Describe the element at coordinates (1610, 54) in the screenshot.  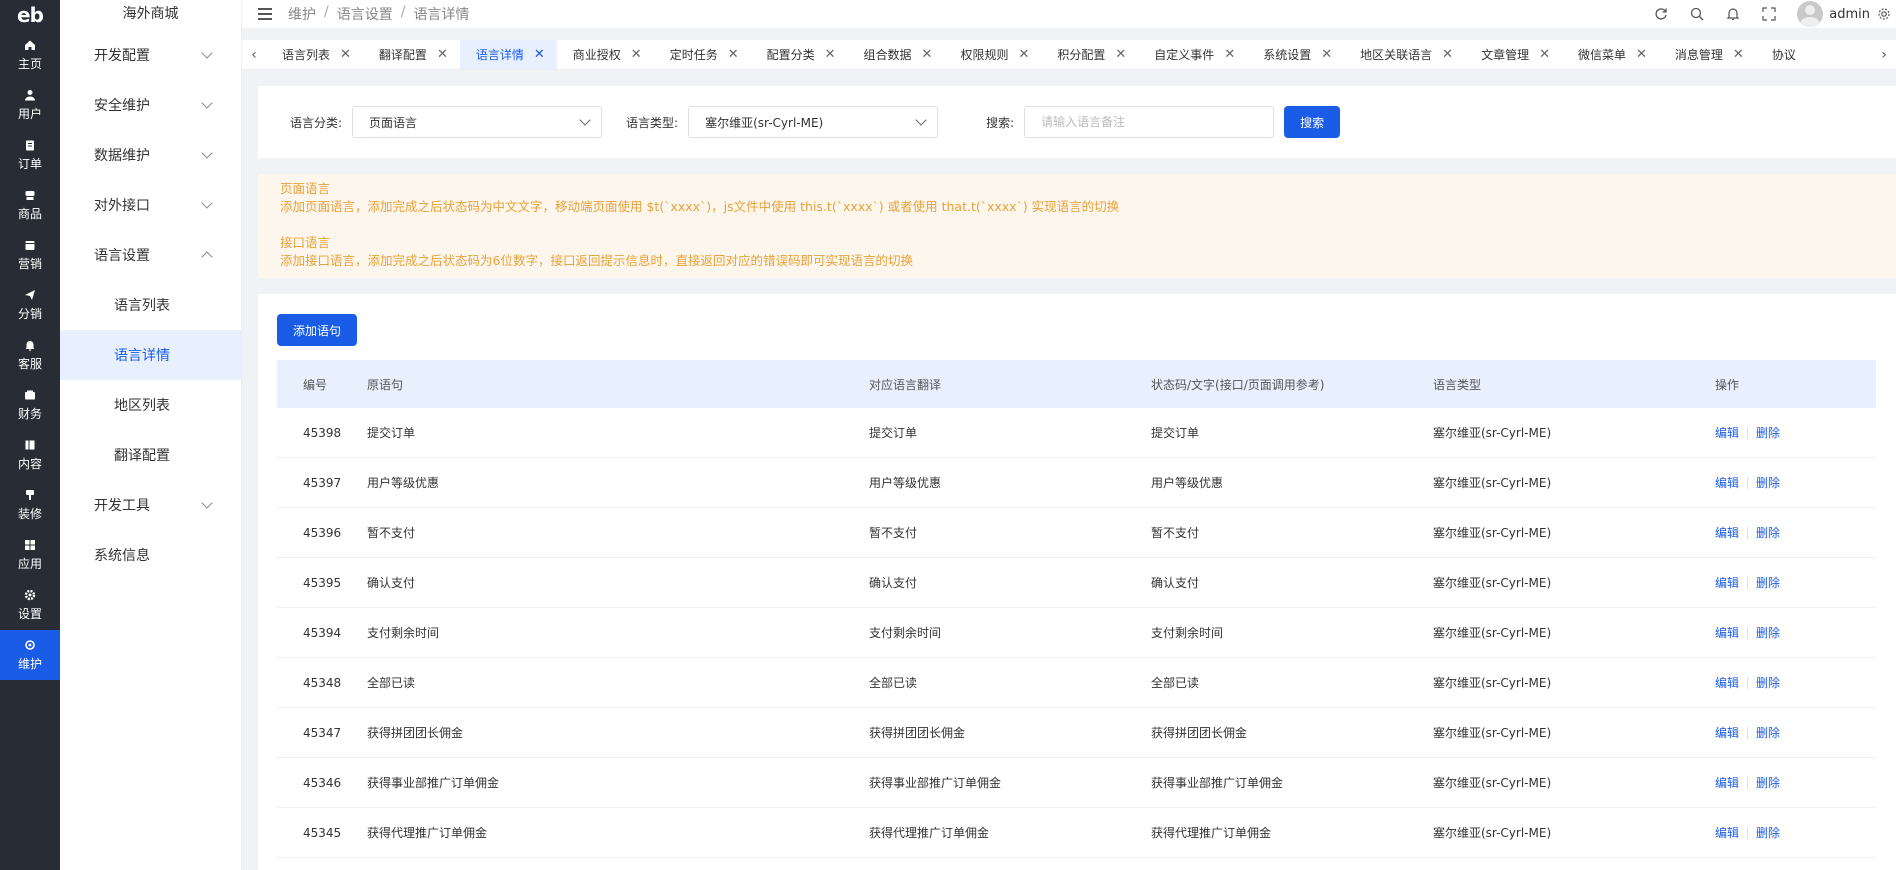
I see `tab-item: 微信菜单 ✕` at that location.